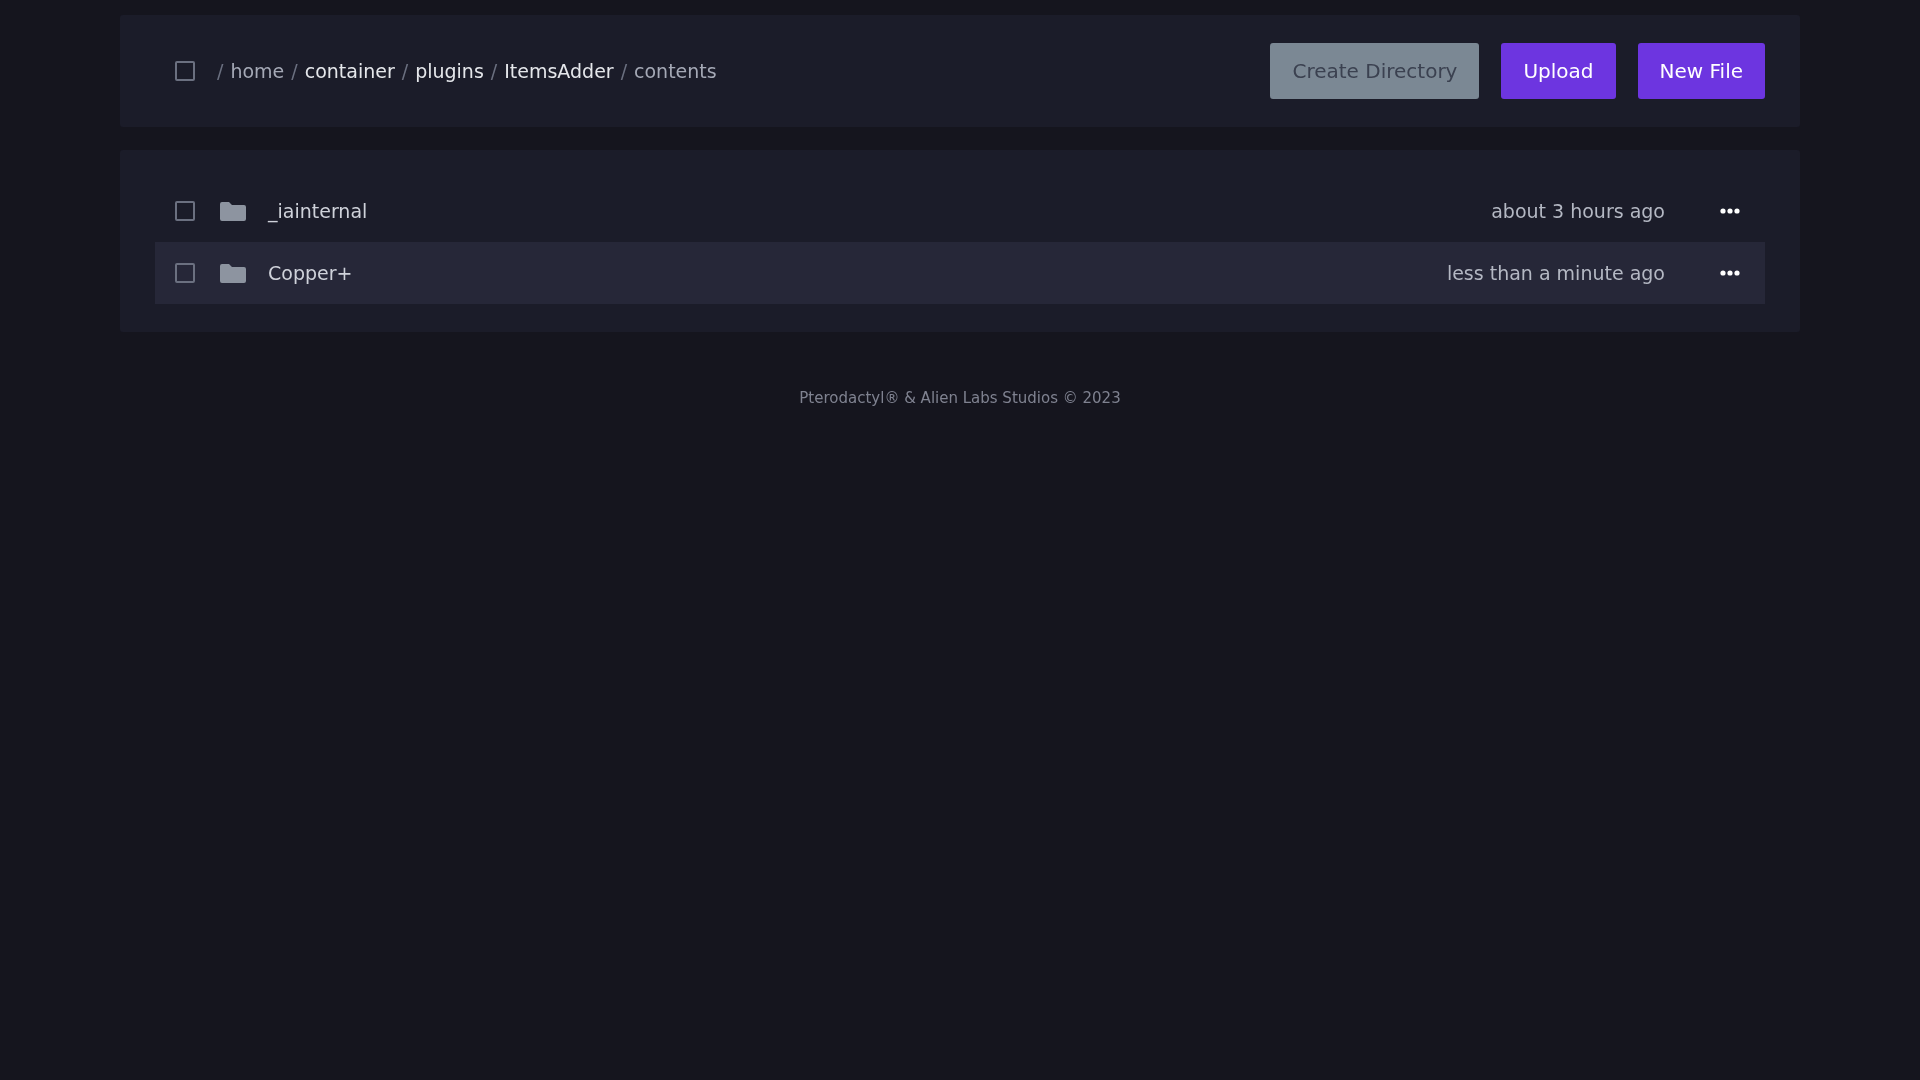 This screenshot has height=1080, width=1920. What do you see at coordinates (559, 71) in the screenshot?
I see `breadcrumb-link: ItemsAdder` at bounding box center [559, 71].